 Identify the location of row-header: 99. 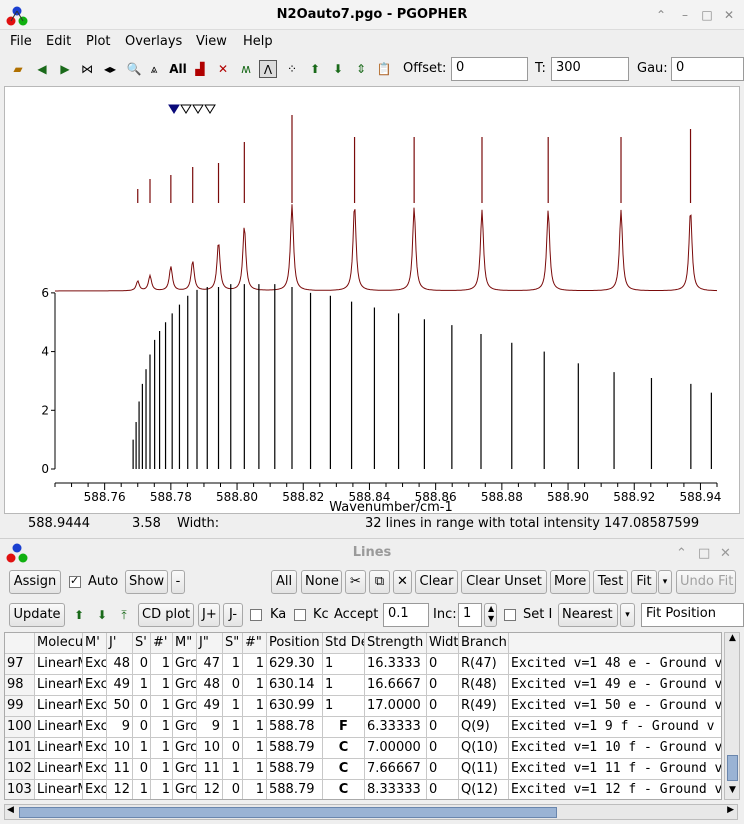
(20, 706).